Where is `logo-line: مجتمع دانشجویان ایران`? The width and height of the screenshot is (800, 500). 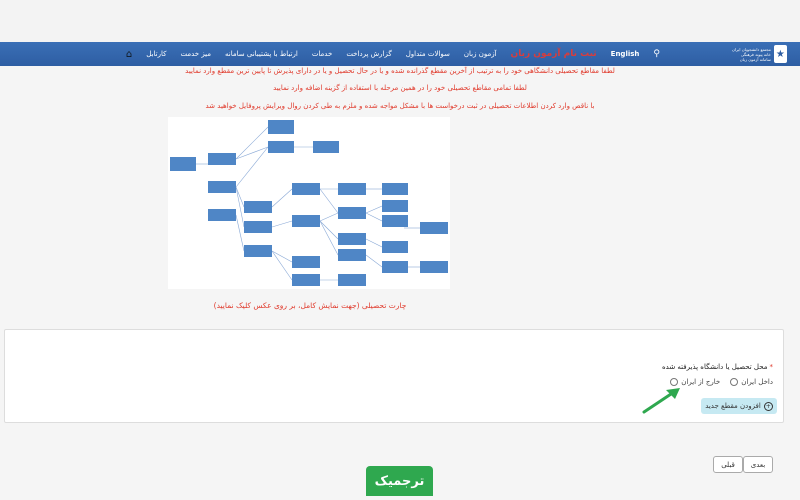 logo-line: مجتمع دانشجویان ایران is located at coordinates (751, 49).